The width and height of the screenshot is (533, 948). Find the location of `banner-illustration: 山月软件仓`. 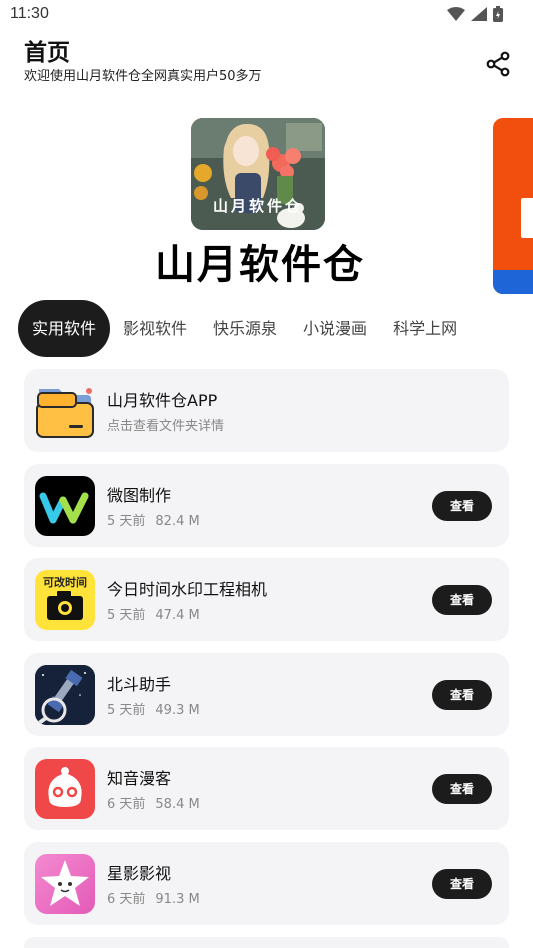

banner-illustration: 山月软件仓 is located at coordinates (258, 174).